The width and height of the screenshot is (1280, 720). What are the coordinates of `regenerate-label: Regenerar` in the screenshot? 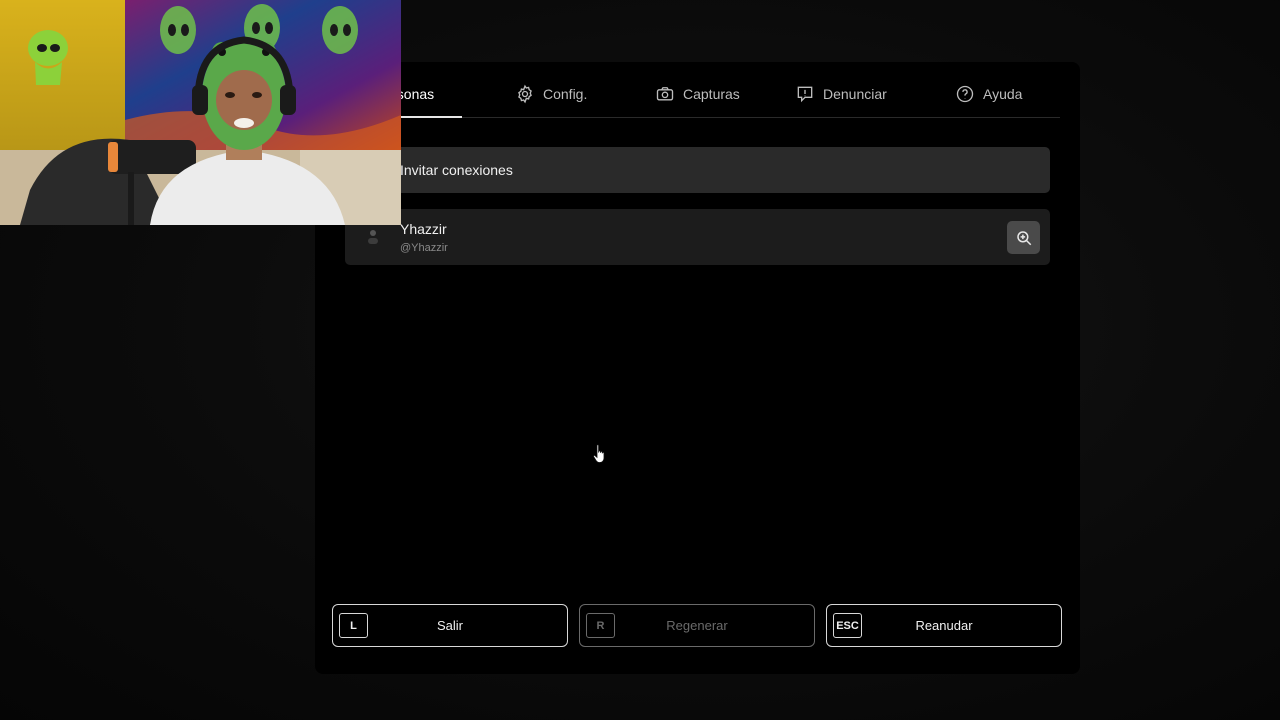 It's located at (697, 625).